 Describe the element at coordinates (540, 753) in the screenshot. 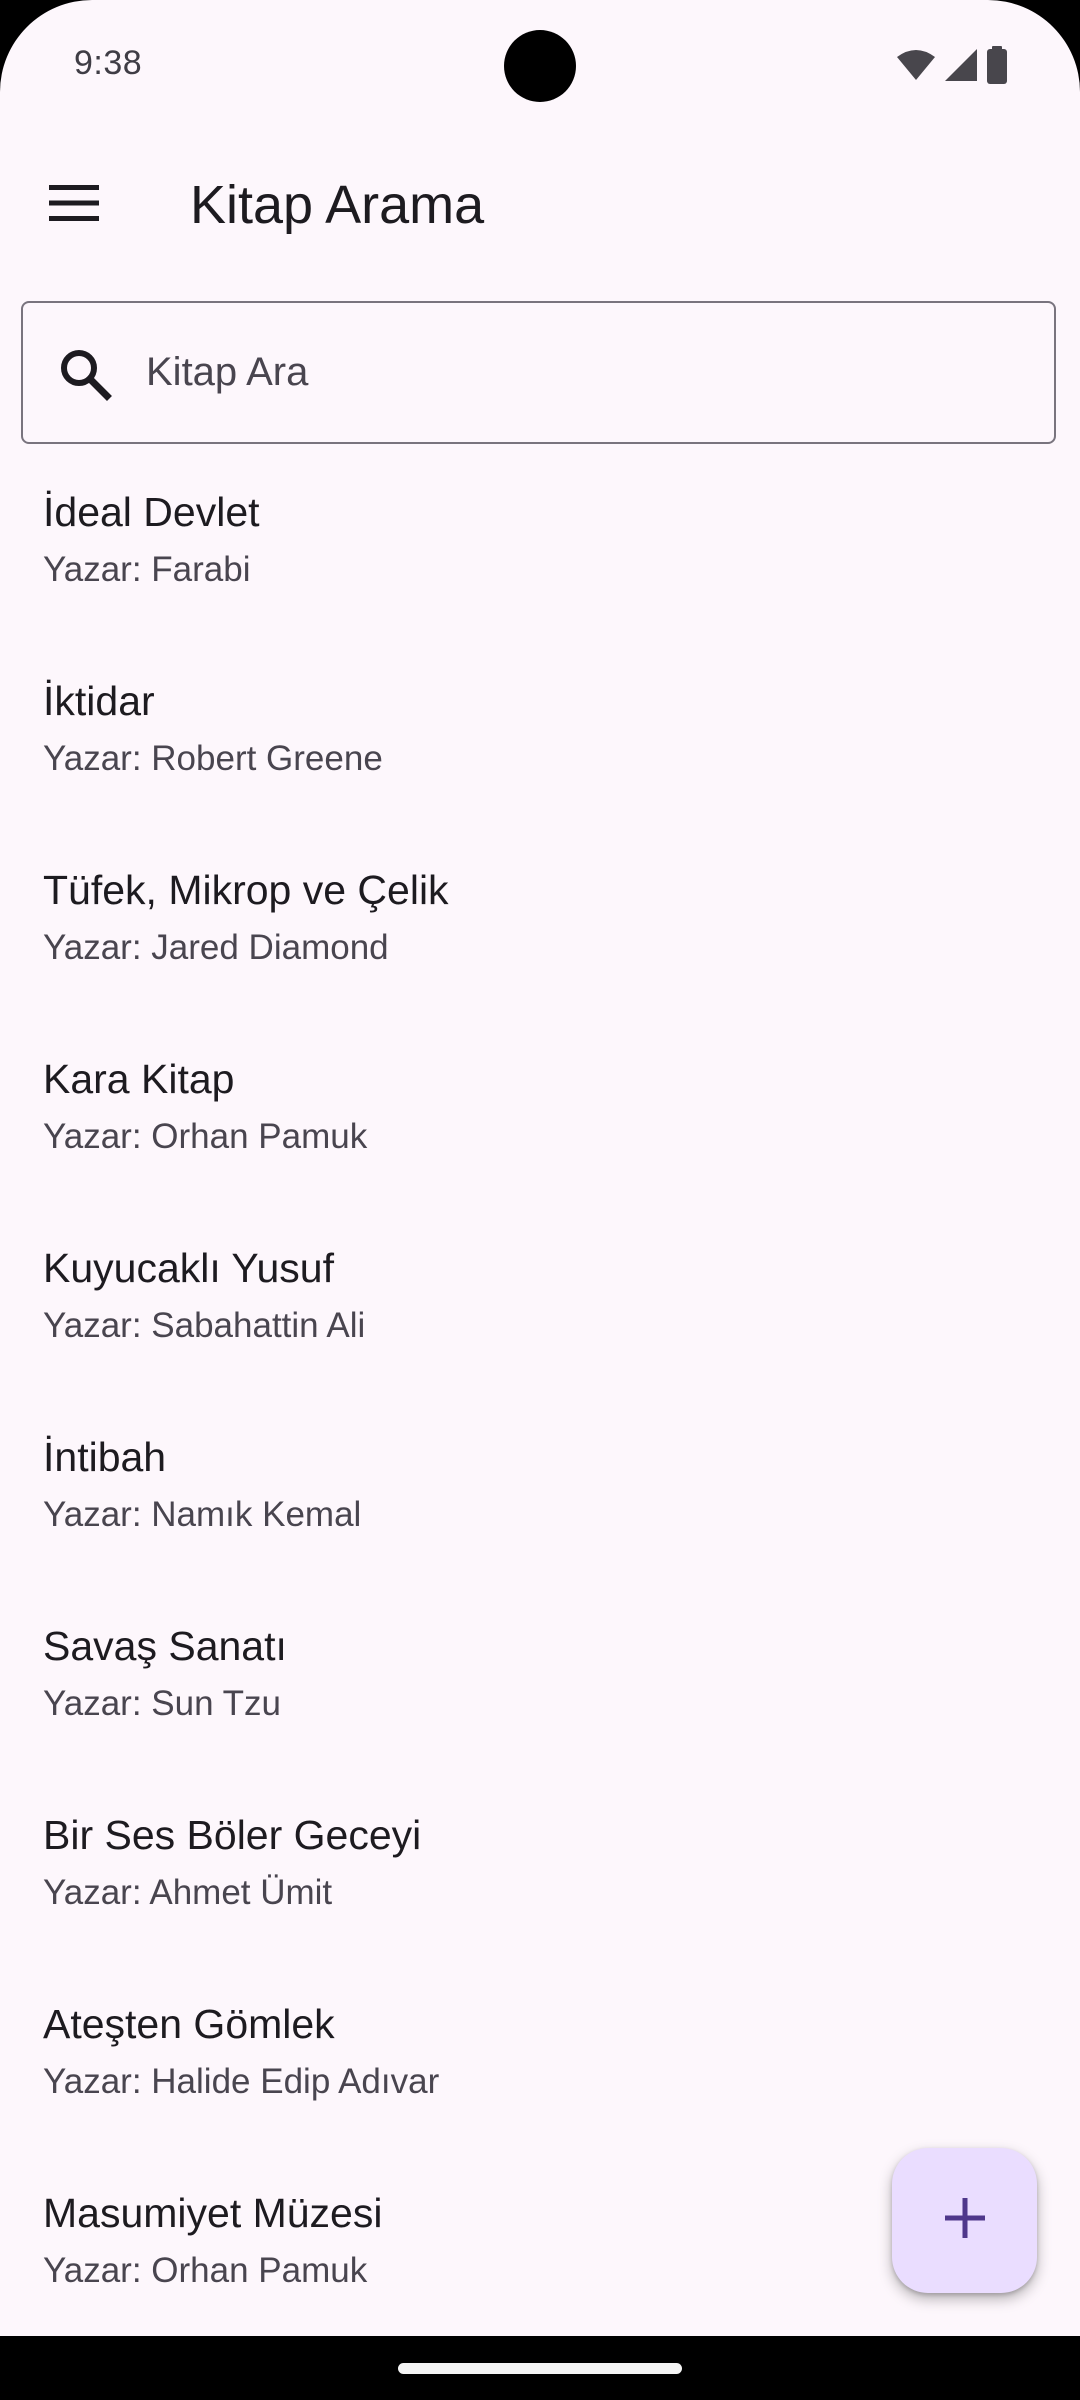

I see `book-list-item: İktidar Yazar: Robert Greene` at that location.